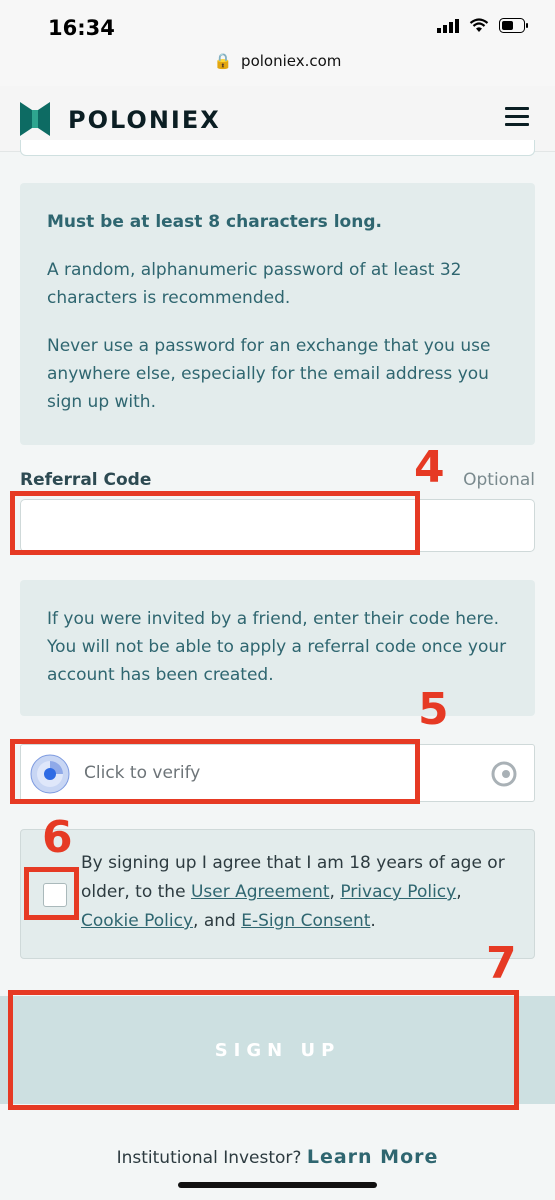  I want to click on url-text: poloniex.com, so click(291, 61).